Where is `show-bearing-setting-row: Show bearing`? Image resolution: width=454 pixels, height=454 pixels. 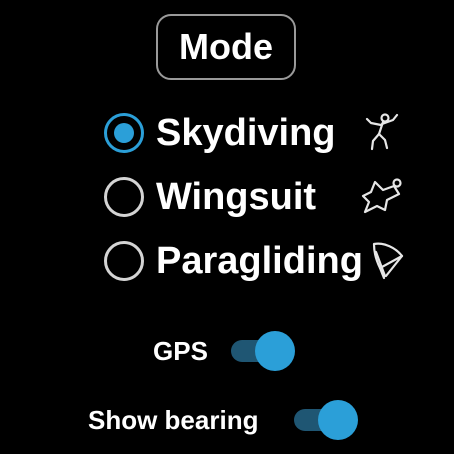 show-bearing-setting-row: Show bearing is located at coordinates (228, 420).